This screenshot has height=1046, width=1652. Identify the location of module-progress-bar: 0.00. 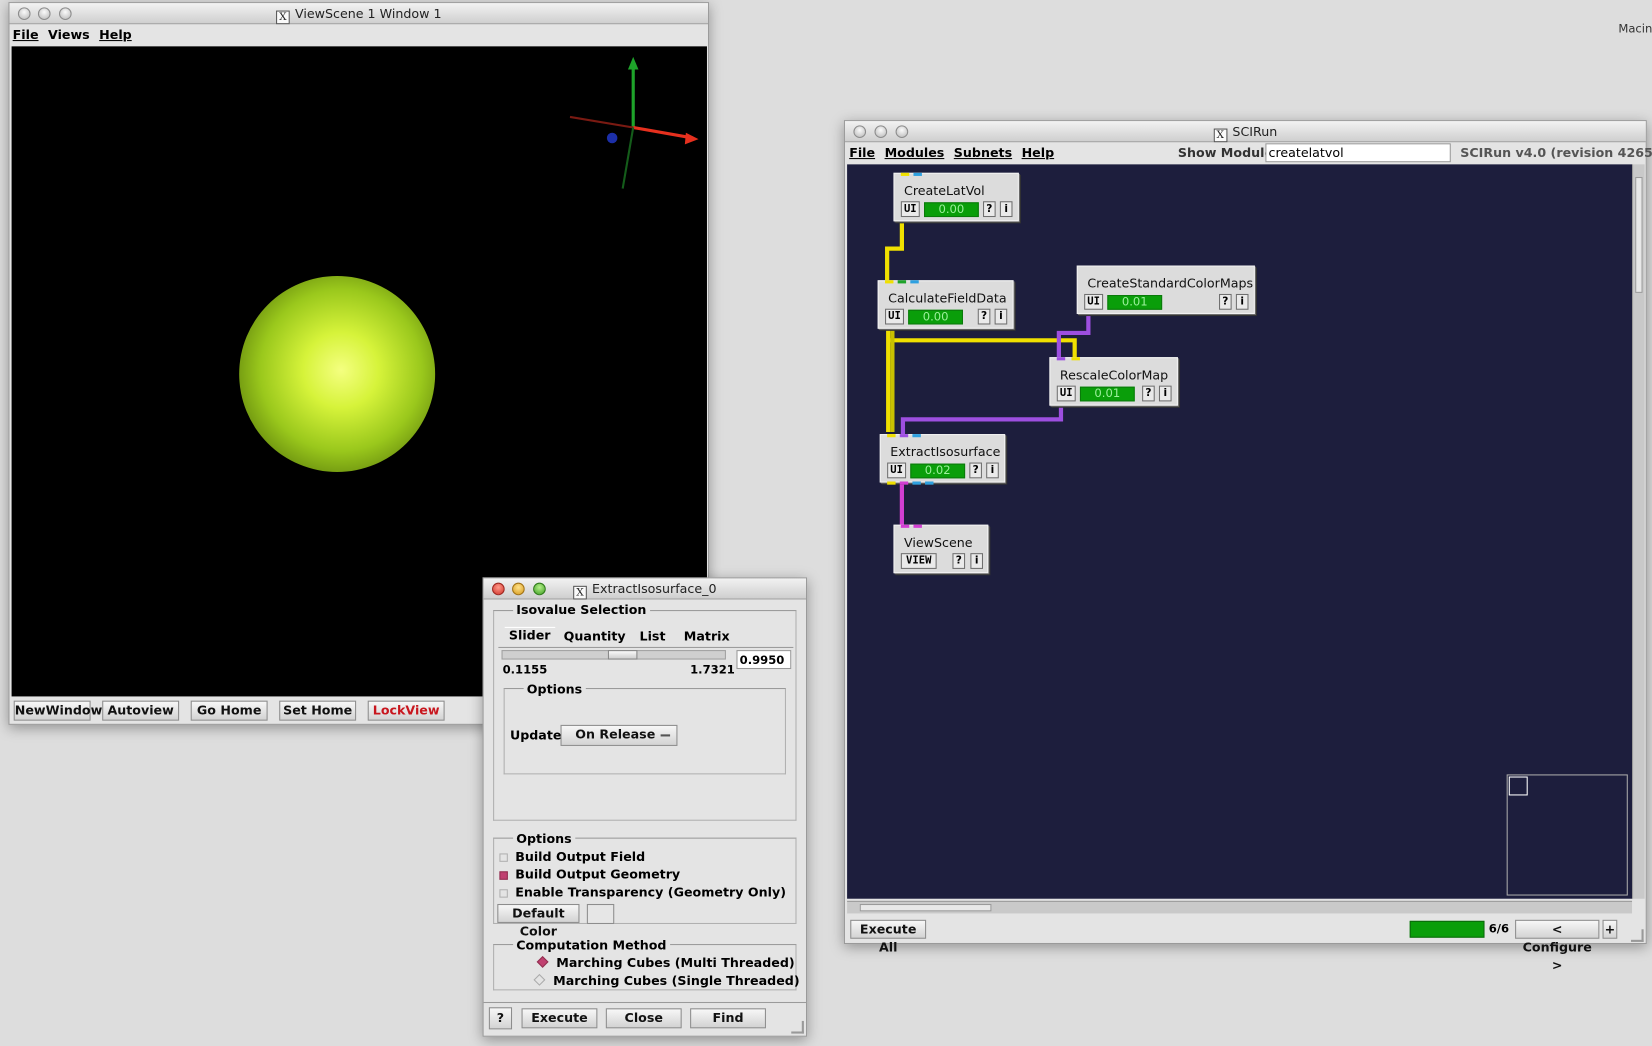
(951, 210).